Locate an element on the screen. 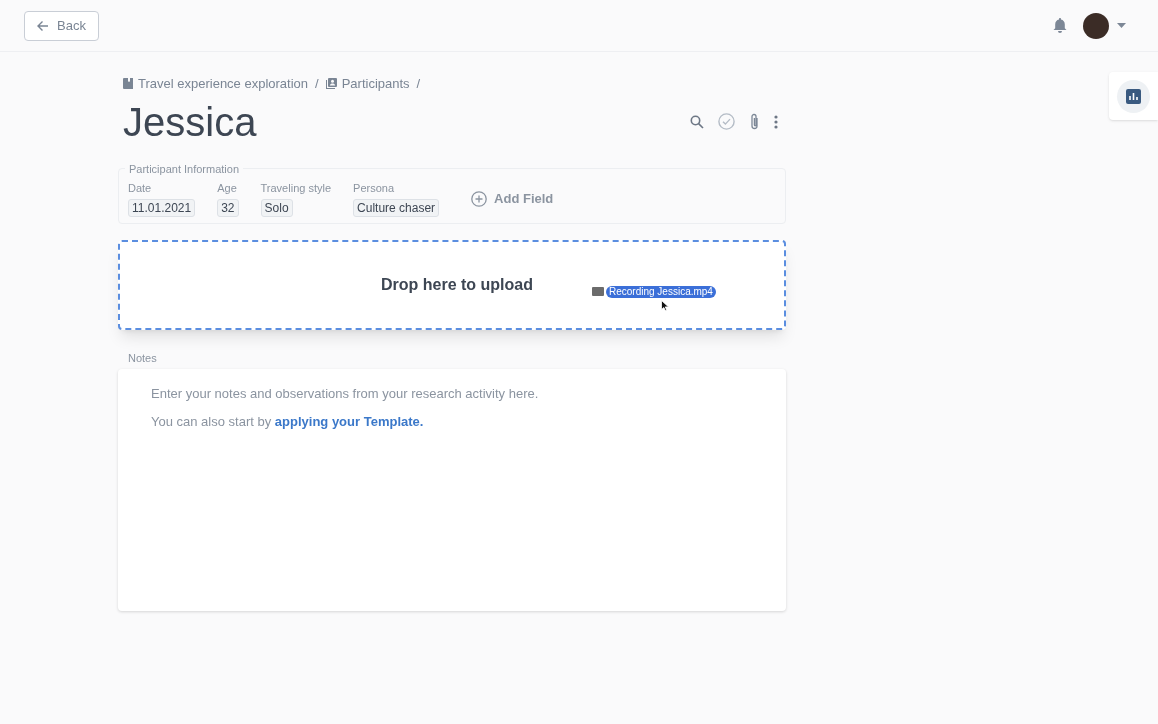  field-value: Solo is located at coordinates (276, 208).